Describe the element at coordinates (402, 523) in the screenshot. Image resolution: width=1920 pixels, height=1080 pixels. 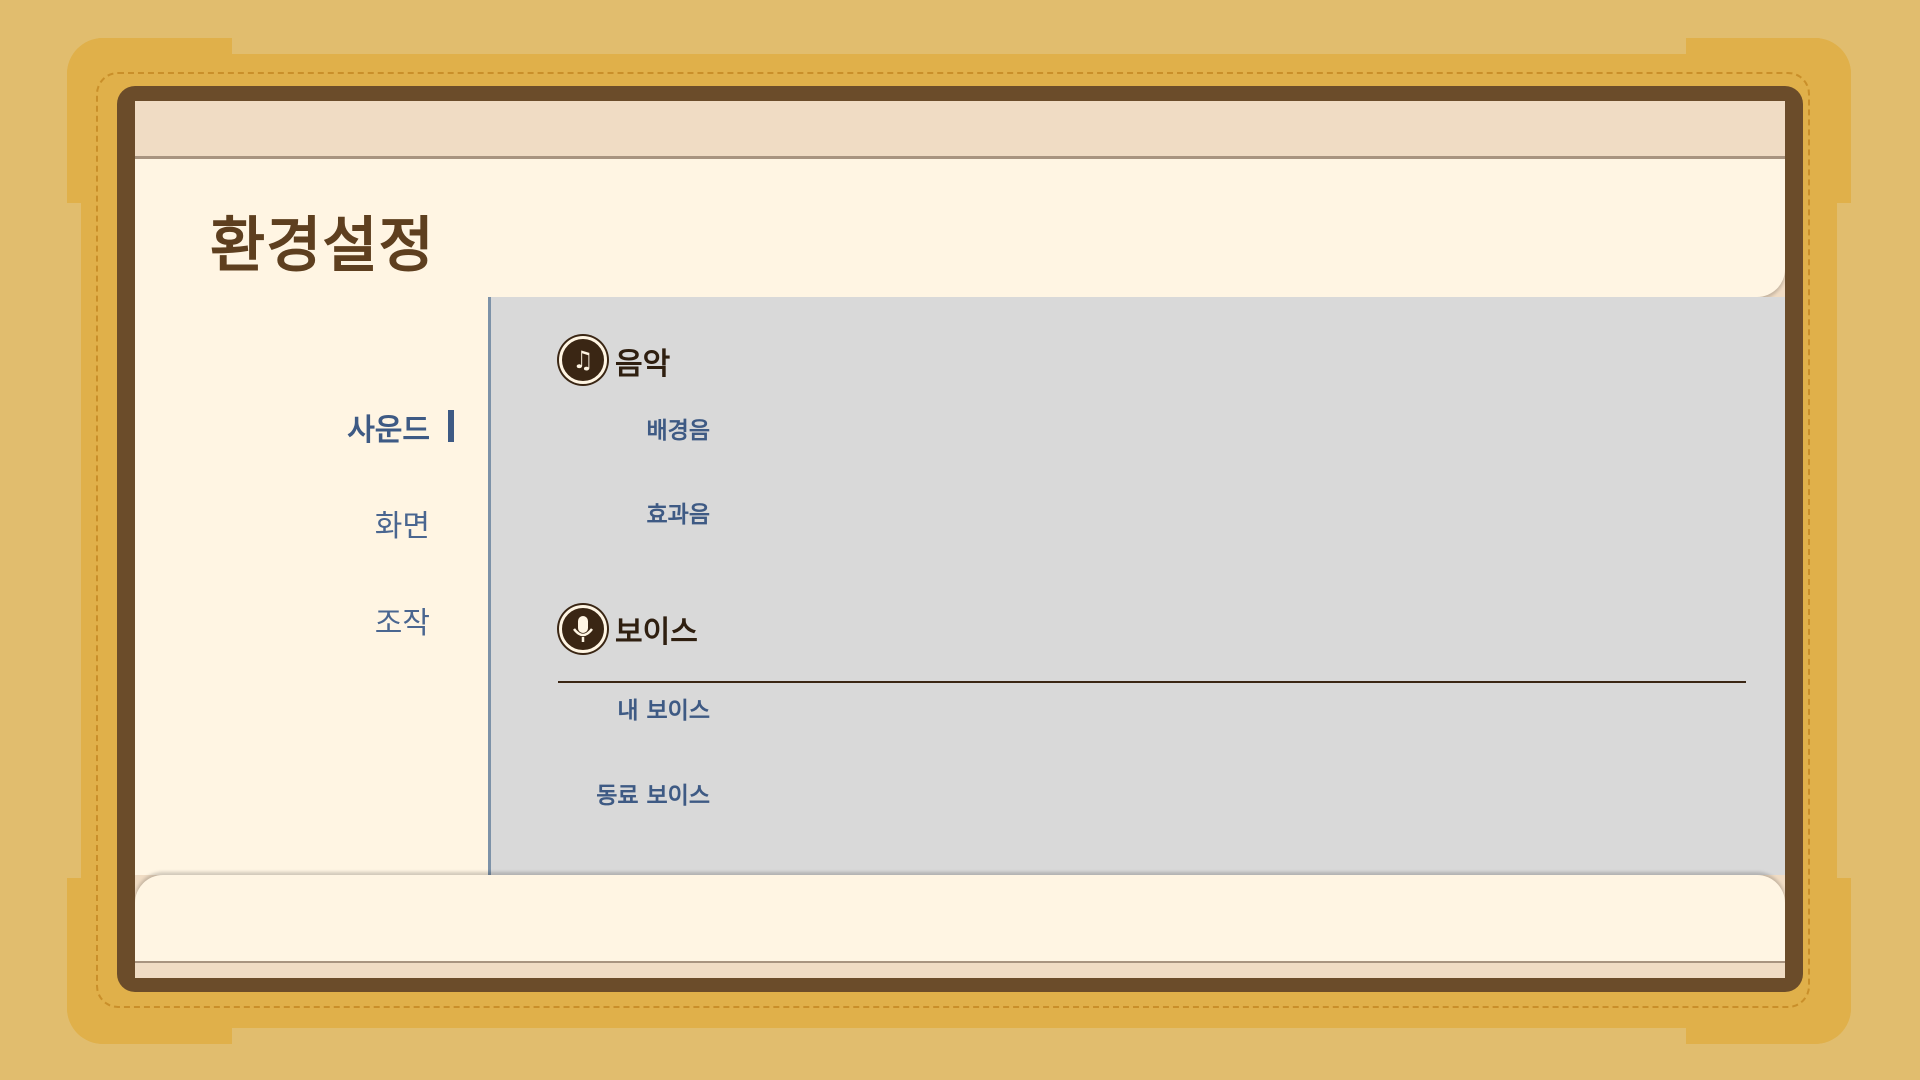
I see `sidebar-item-display: 화면` at that location.